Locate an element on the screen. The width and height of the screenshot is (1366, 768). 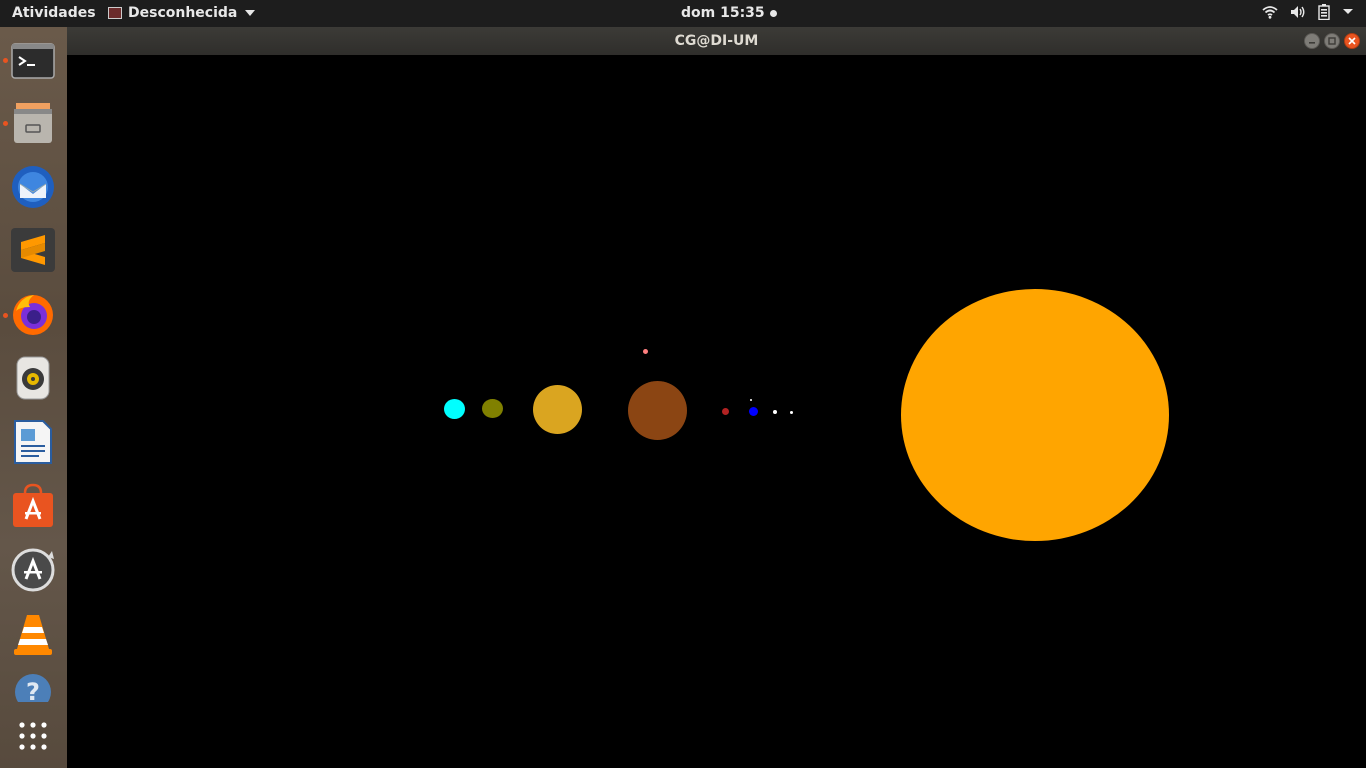
close-icon is located at coordinates (1352, 41).